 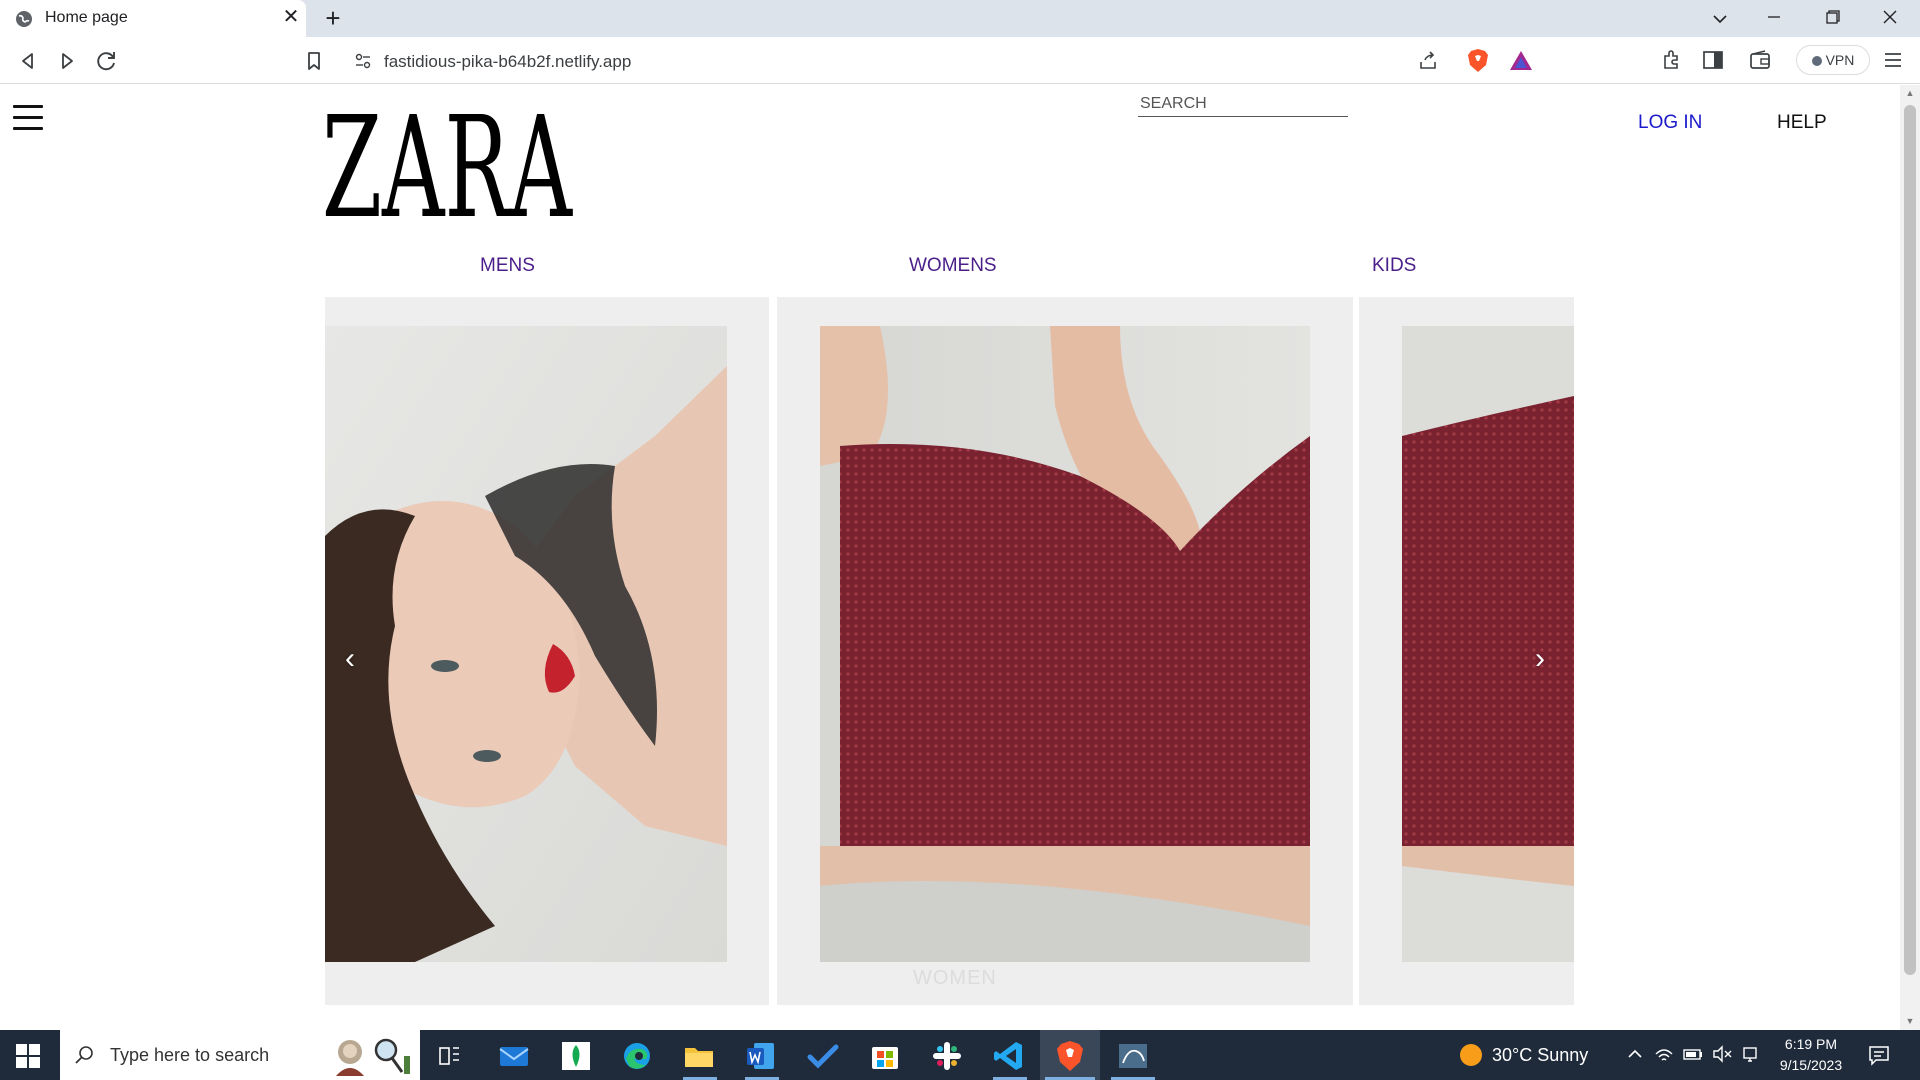 What do you see at coordinates (1713, 60) in the screenshot?
I see `sidebar-icon` at bounding box center [1713, 60].